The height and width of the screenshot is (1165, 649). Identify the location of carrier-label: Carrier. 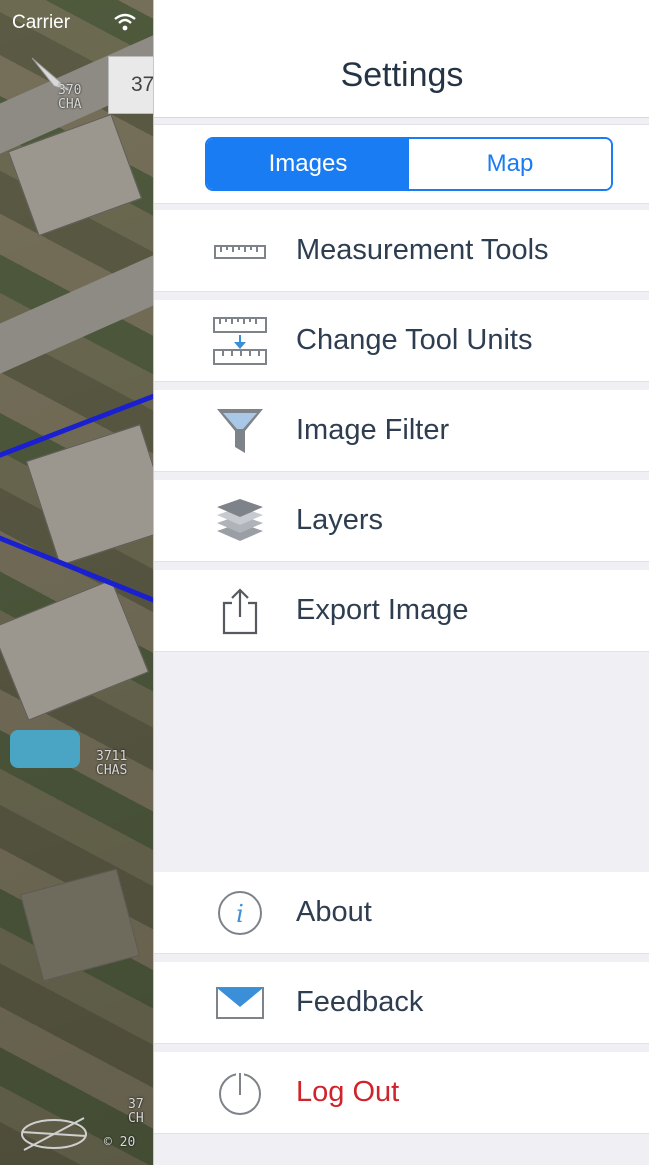
(41, 22).